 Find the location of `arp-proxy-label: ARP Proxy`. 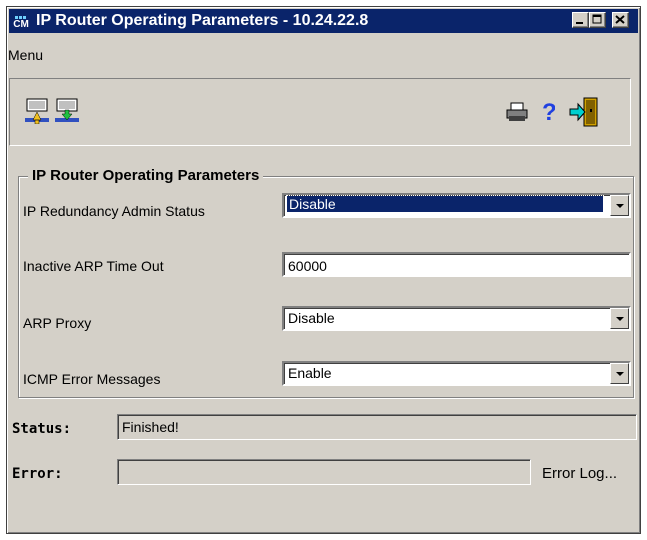

arp-proxy-label: ARP Proxy is located at coordinates (57, 323).